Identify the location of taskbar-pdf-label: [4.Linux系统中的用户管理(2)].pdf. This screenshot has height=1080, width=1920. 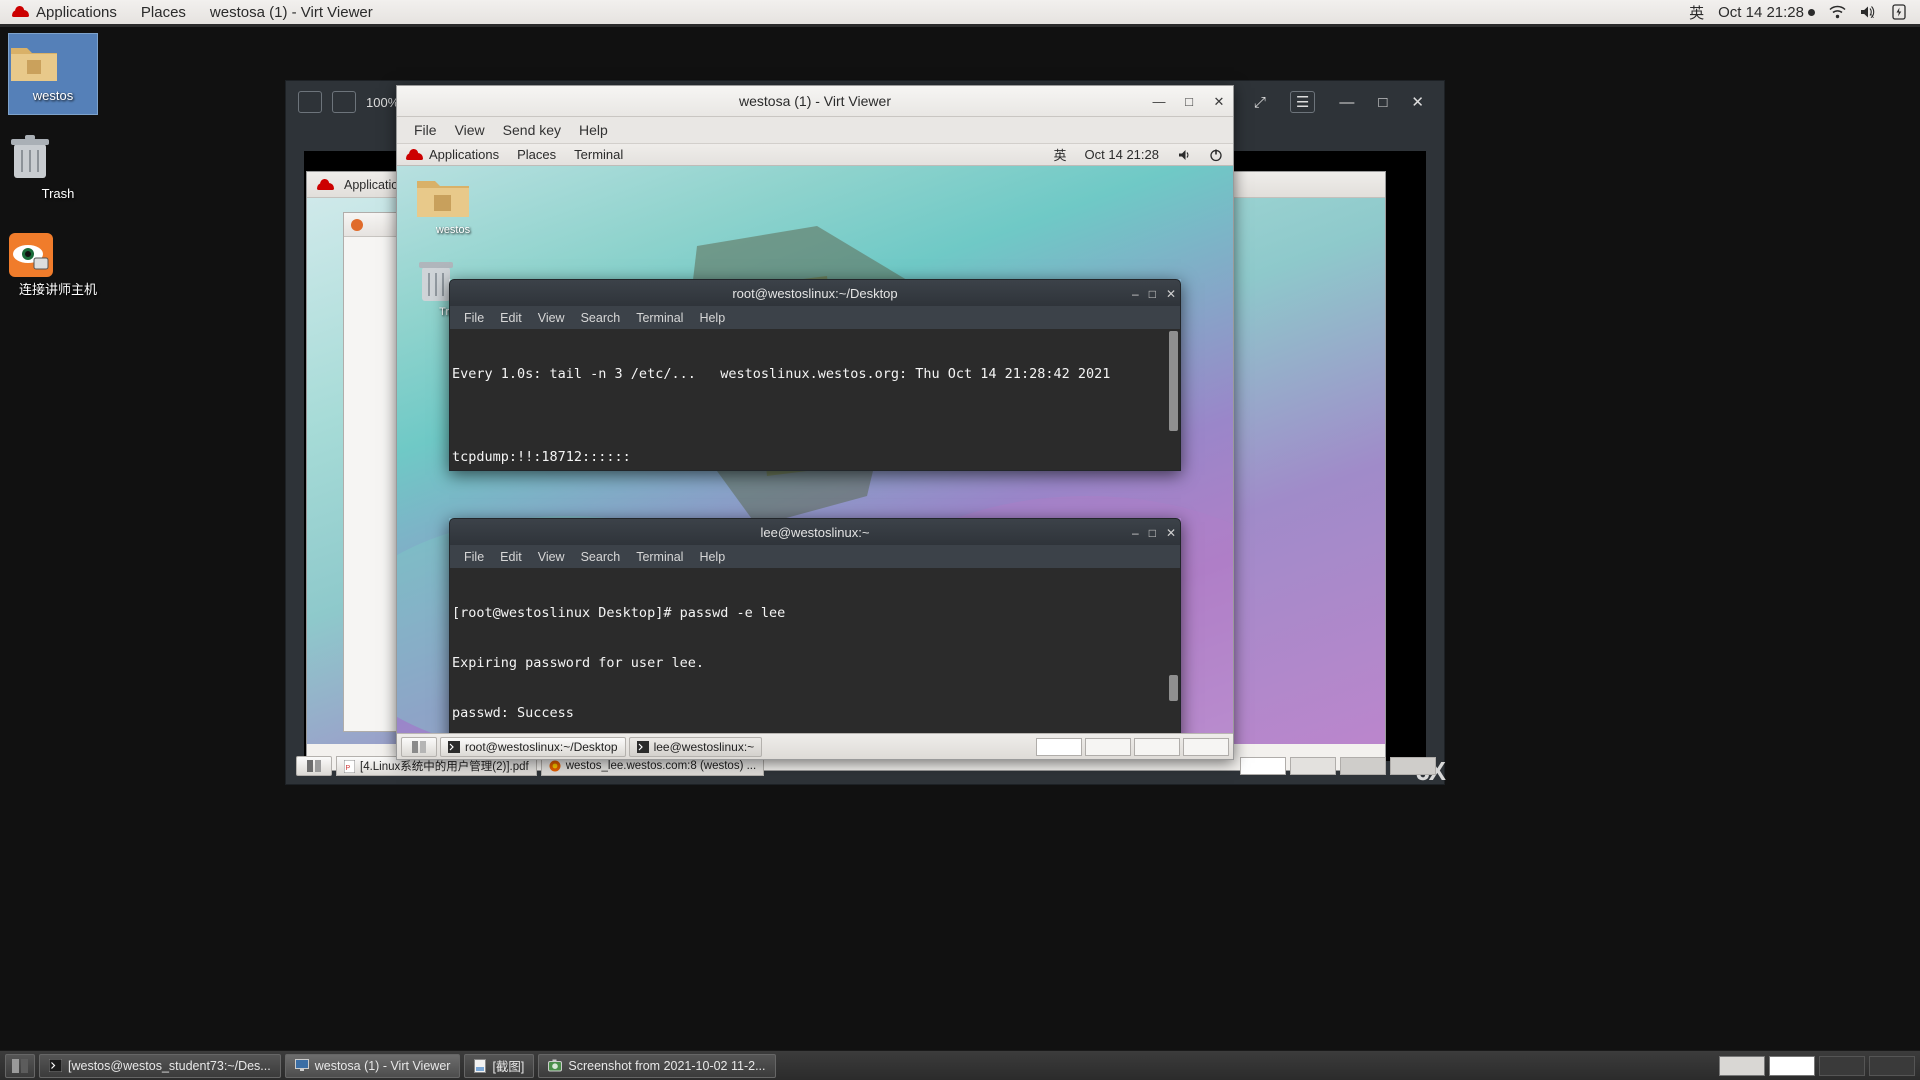
(444, 767).